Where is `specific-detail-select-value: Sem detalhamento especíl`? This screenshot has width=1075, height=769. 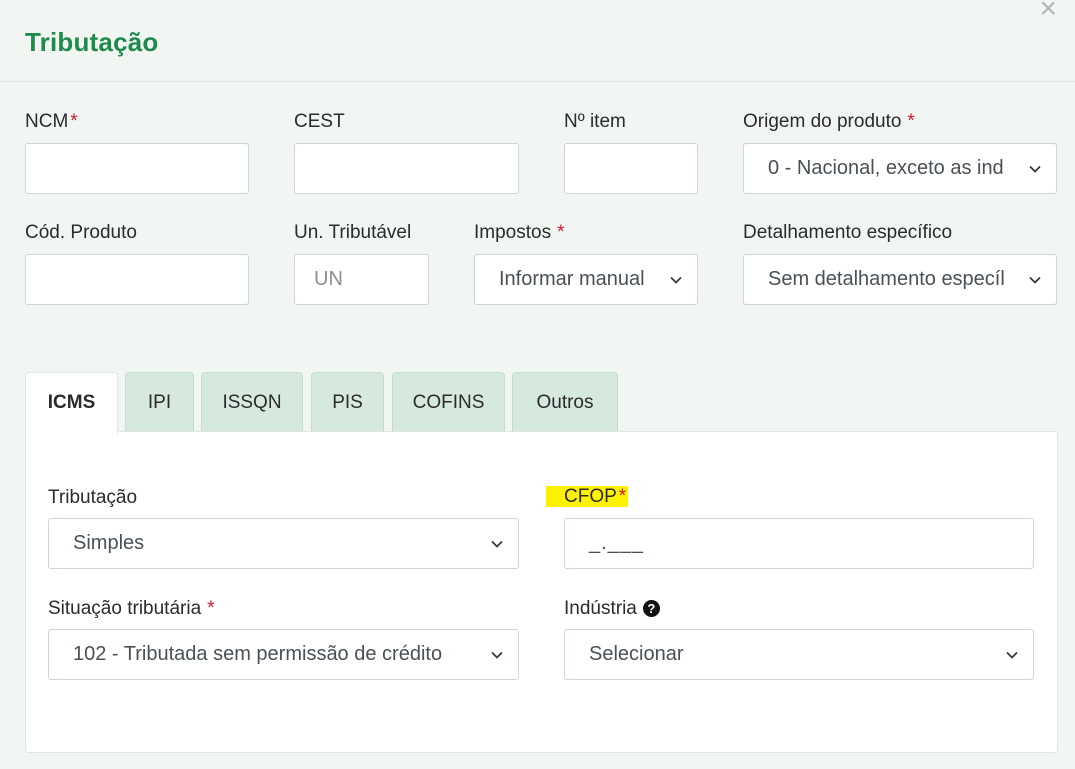
specific-detail-select-value: Sem detalhamento especíl is located at coordinates (886, 279).